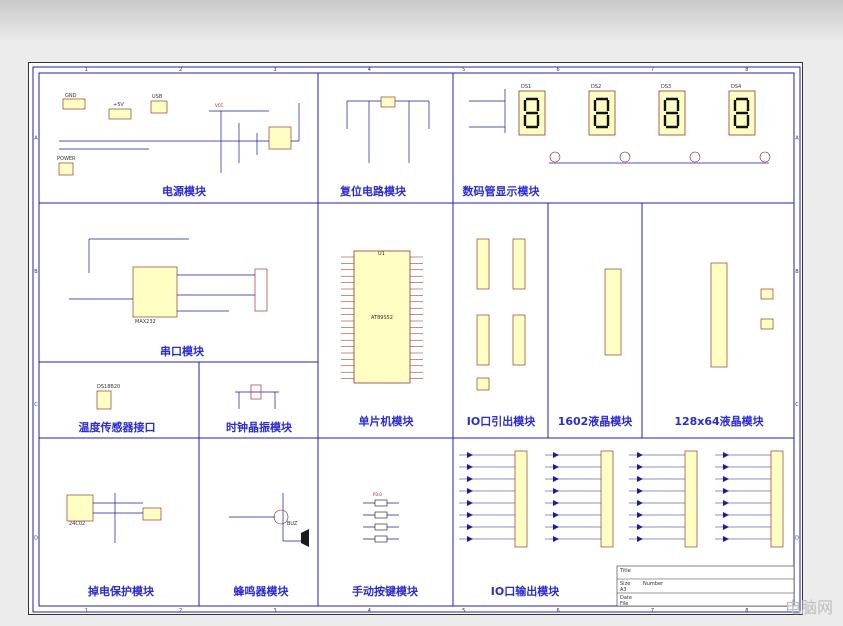  I want to click on title-buzzer: 蜂鸣器模块, so click(262, 591).